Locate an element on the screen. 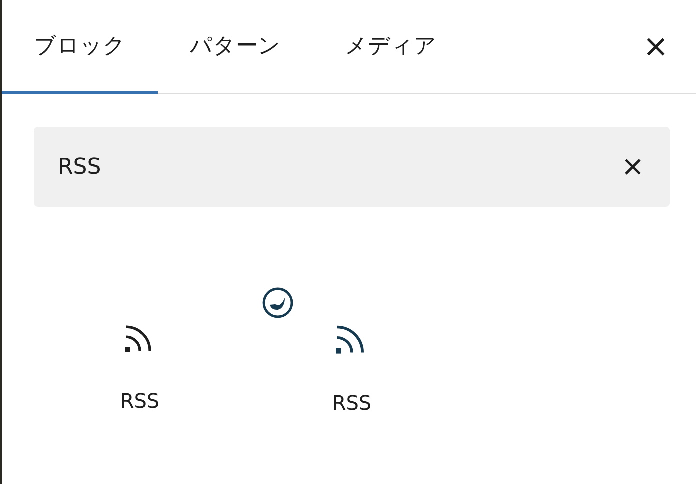 This screenshot has height=484, width=696. close-icon is located at coordinates (656, 47).